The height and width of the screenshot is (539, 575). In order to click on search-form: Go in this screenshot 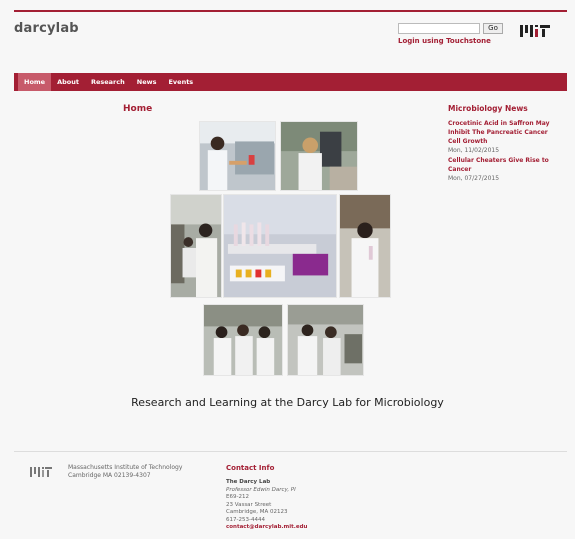, I will do `click(450, 28)`.